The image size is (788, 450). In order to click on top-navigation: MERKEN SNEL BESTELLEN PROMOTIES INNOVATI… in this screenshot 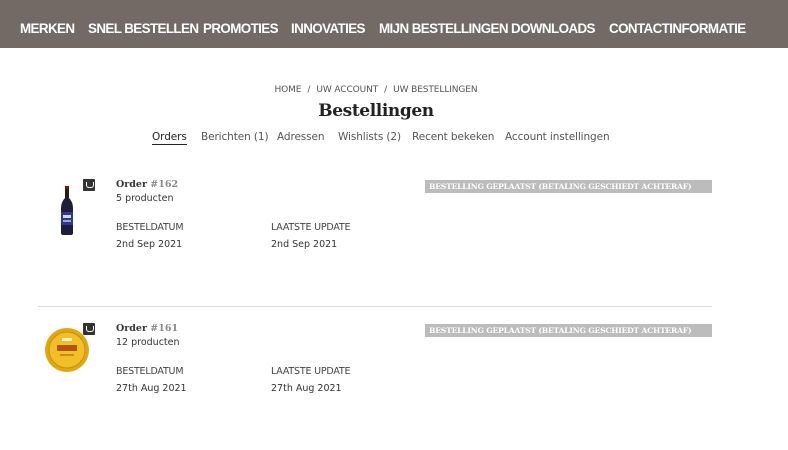, I will do `click(394, 24)`.